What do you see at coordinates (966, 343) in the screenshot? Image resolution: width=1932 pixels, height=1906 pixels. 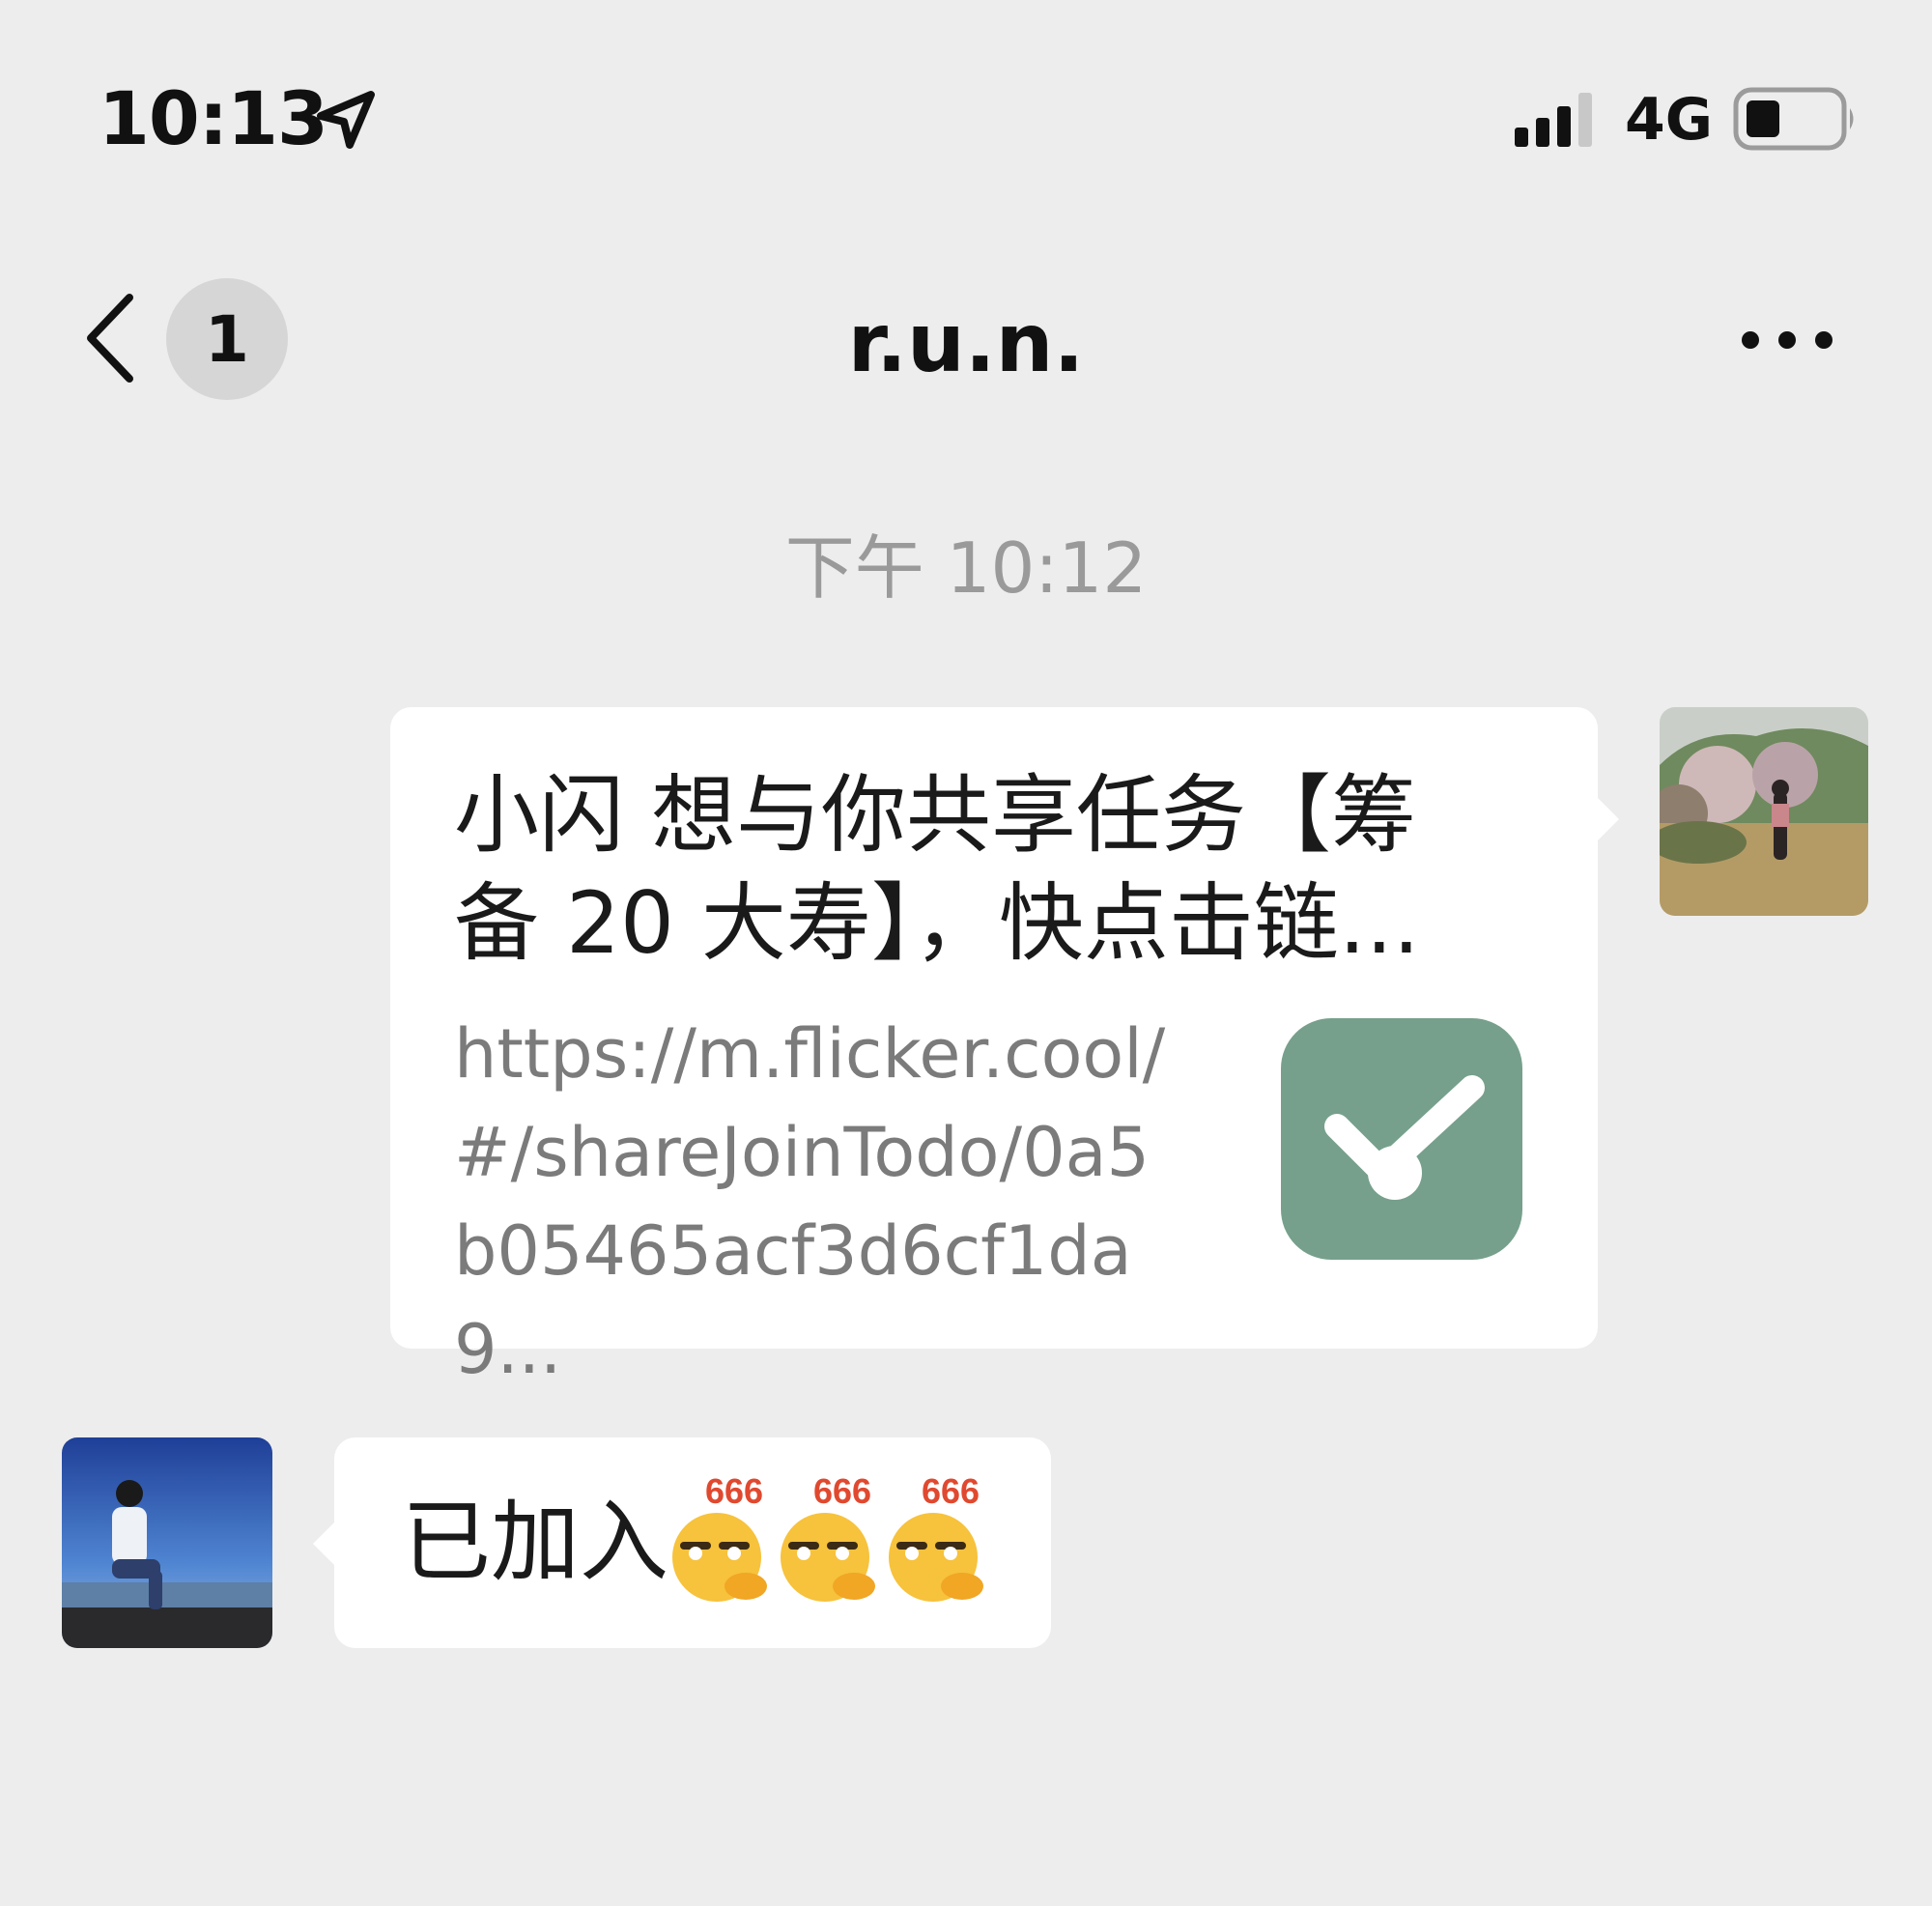 I see `chat-title: r.u.n.` at bounding box center [966, 343].